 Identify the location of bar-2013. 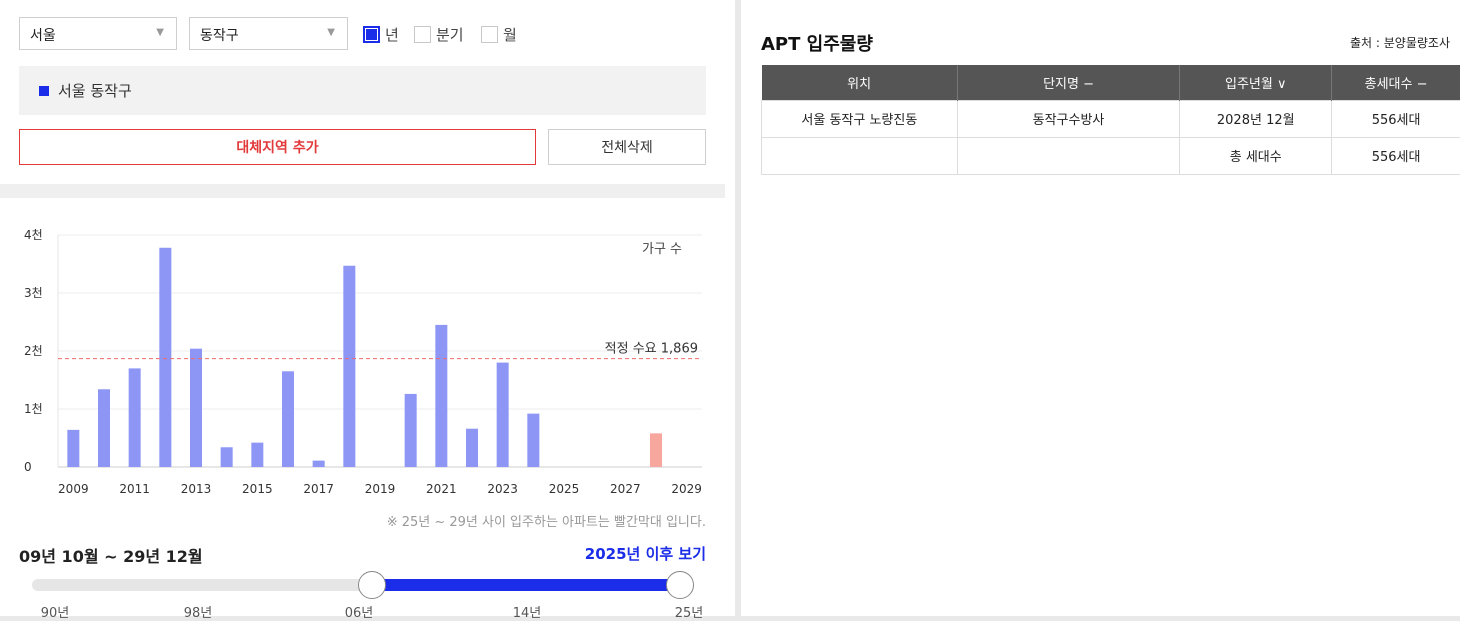
(196, 408).